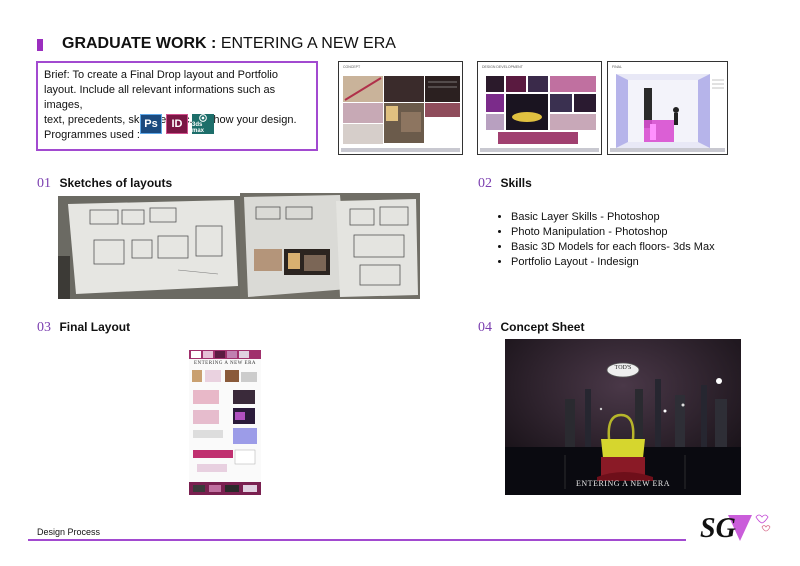  I want to click on thumbnail-concept-image, so click(401, 110).